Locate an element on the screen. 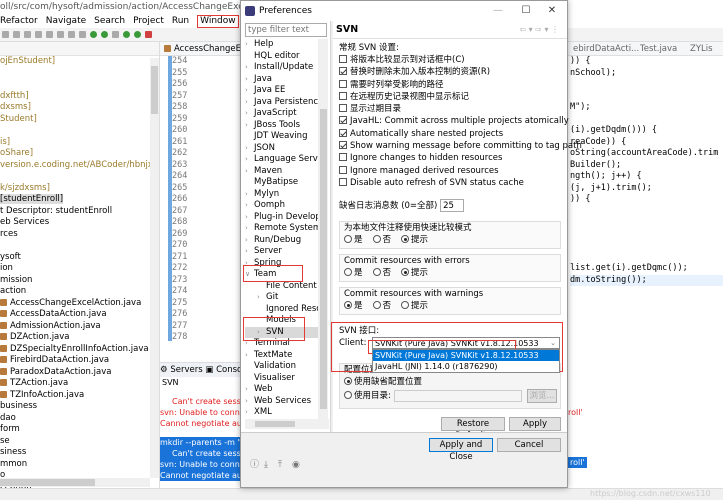  checkbox-option: 将版本比较显示到对话框中(C) is located at coordinates (450, 60).